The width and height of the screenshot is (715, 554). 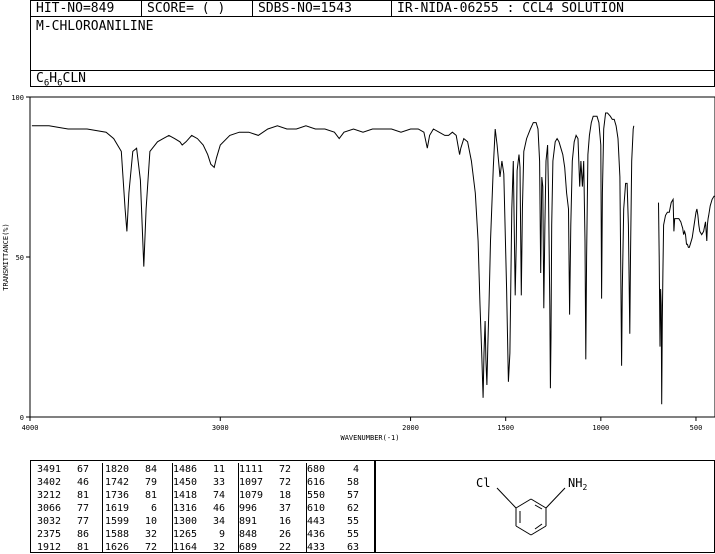 I want to click on peak-row: 191281, so click(x=69, y=547).